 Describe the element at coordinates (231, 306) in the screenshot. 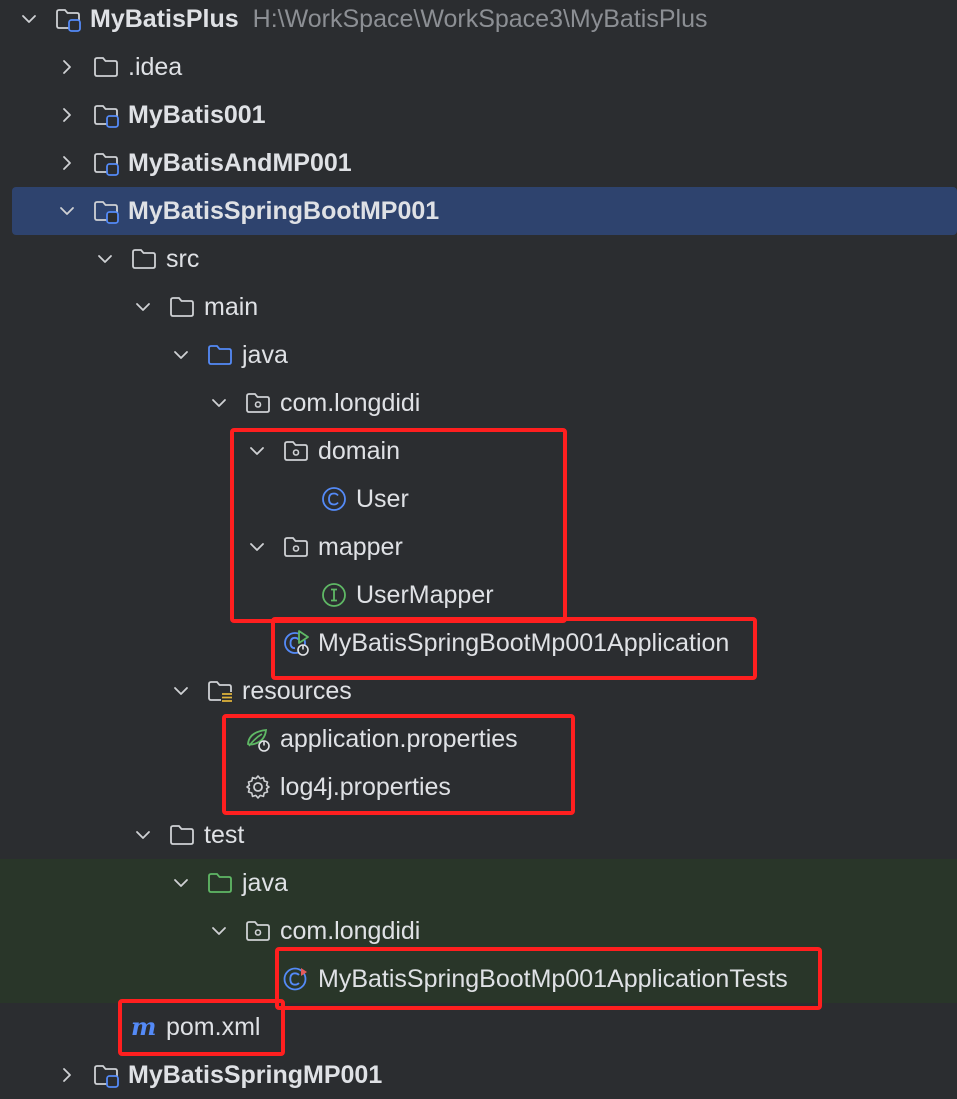

I see `tree-item-label: main` at that location.